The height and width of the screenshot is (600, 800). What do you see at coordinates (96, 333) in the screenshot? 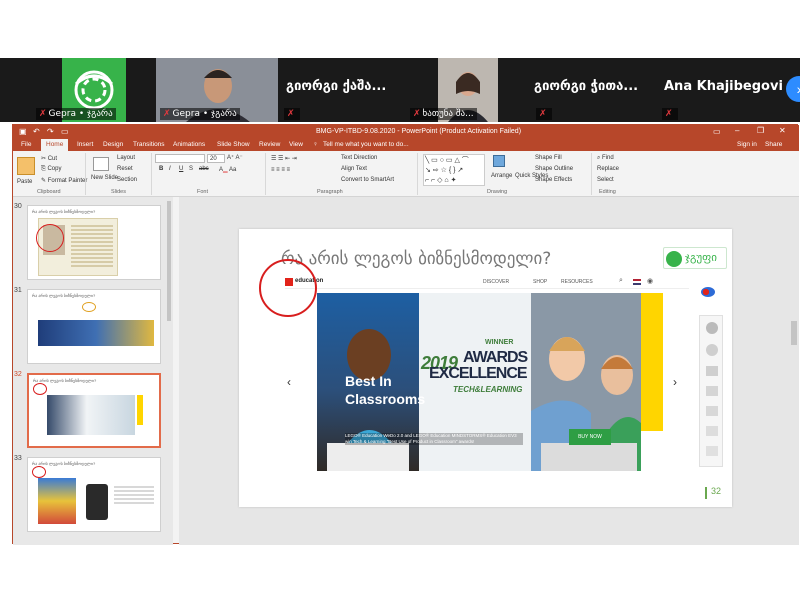
I see `thumbnail-image` at bounding box center [96, 333].